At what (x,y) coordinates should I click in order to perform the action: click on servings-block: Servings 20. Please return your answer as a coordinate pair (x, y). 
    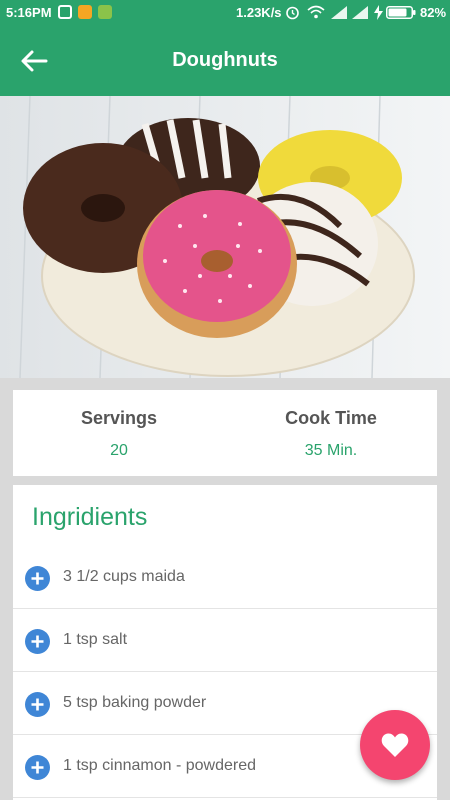
    Looking at the image, I should click on (119, 433).